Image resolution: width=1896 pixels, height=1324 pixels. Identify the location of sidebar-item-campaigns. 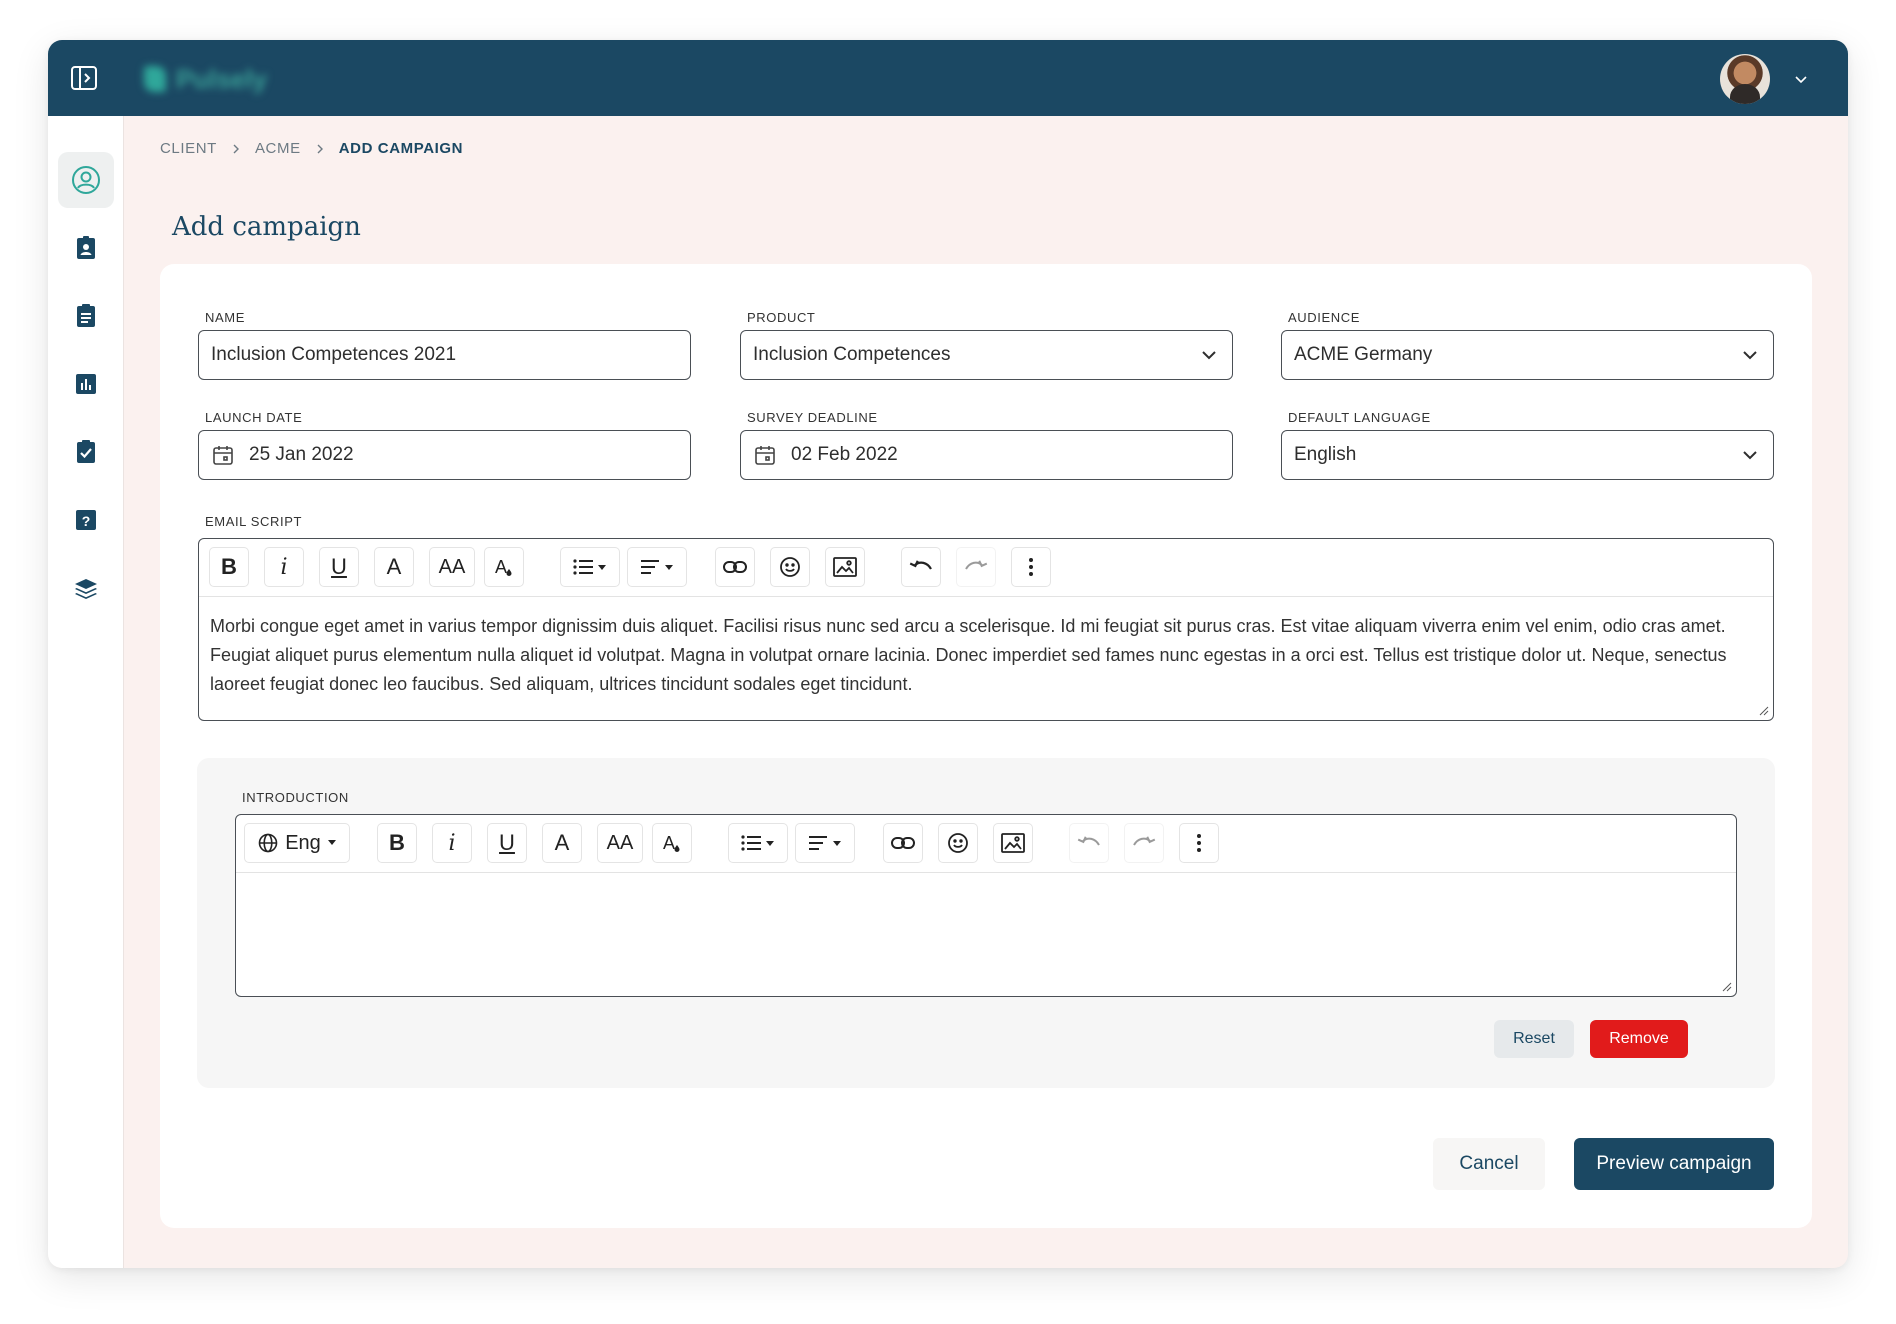
(86, 316).